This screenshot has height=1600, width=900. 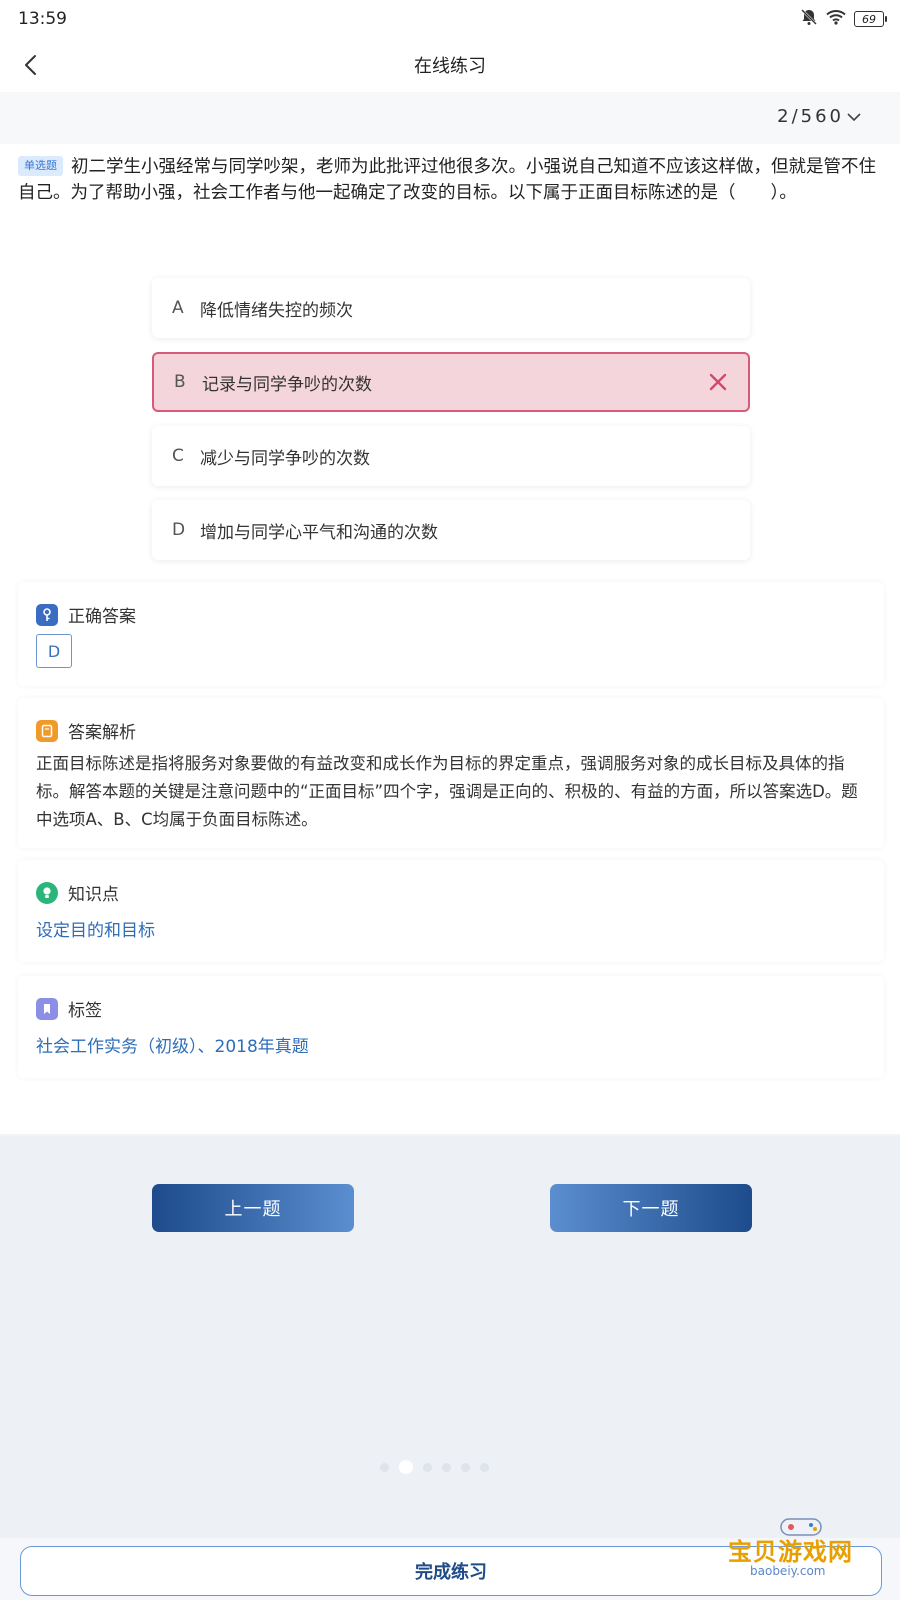 I want to click on progress-selector: 2/560, so click(x=819, y=116).